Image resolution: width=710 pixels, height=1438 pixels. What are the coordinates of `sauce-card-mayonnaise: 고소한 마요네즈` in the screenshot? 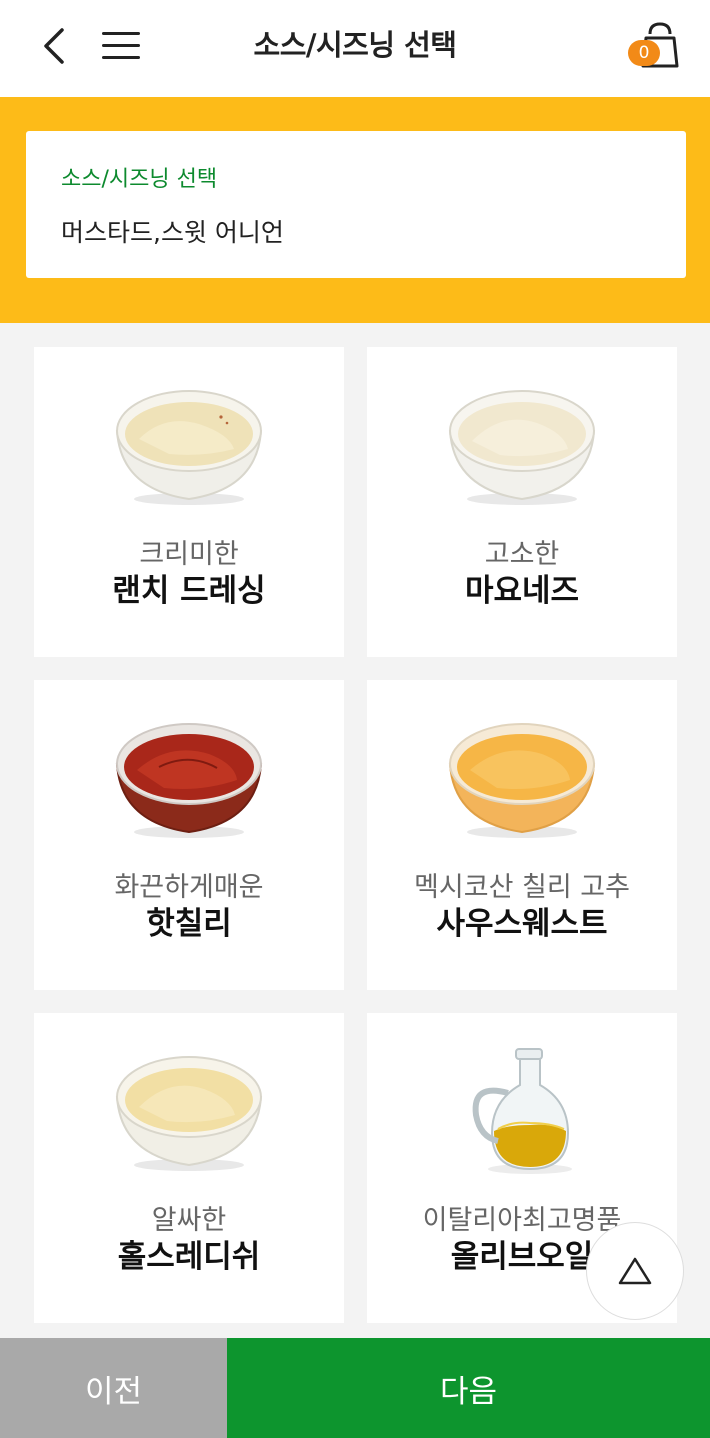 It's located at (522, 502).